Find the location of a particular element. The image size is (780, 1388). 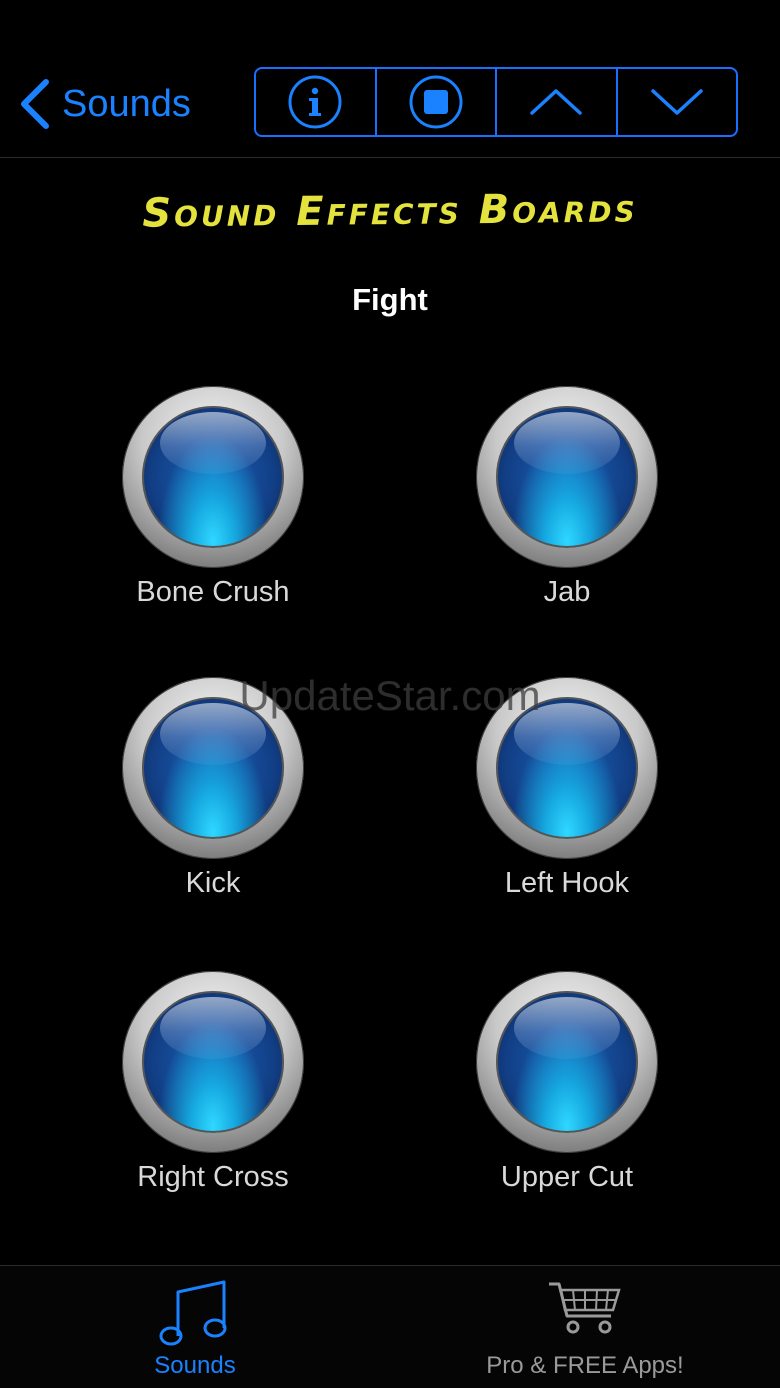

tab-bar: Sounds Pro & FREE Apps! is located at coordinates (390, 1326).